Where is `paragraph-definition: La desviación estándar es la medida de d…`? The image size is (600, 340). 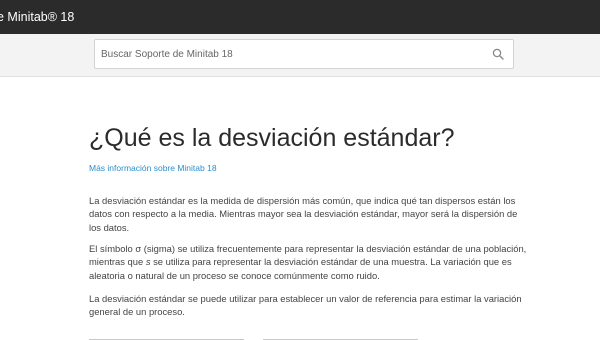 paragraph-definition: La desviación estándar es la medida de d… is located at coordinates (303, 214).